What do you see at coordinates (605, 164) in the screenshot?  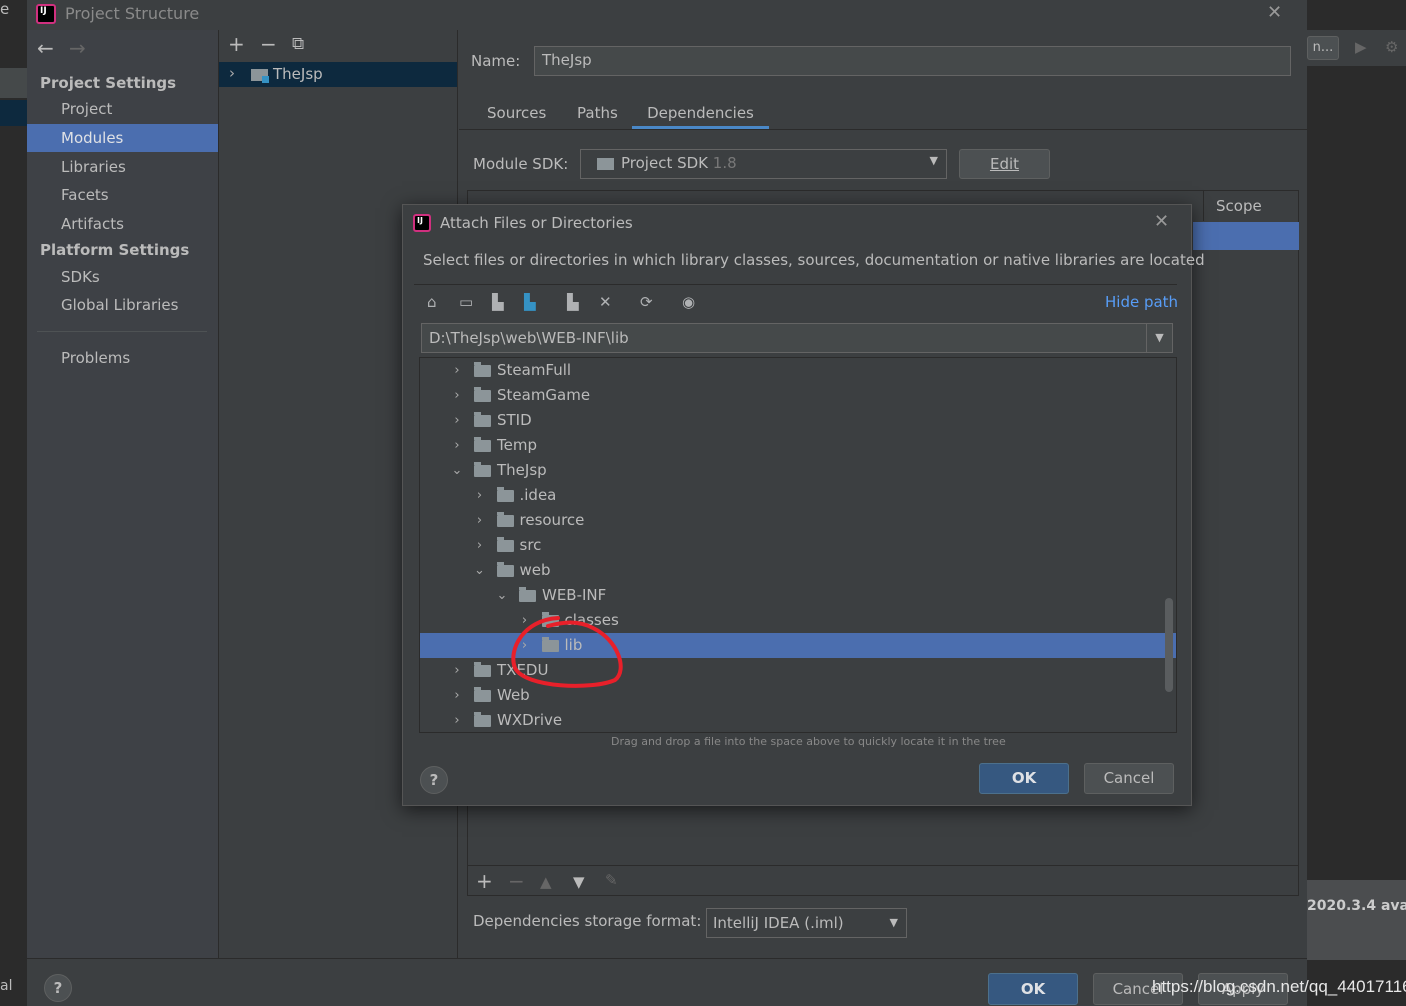 I see `sdk-folder-icon` at bounding box center [605, 164].